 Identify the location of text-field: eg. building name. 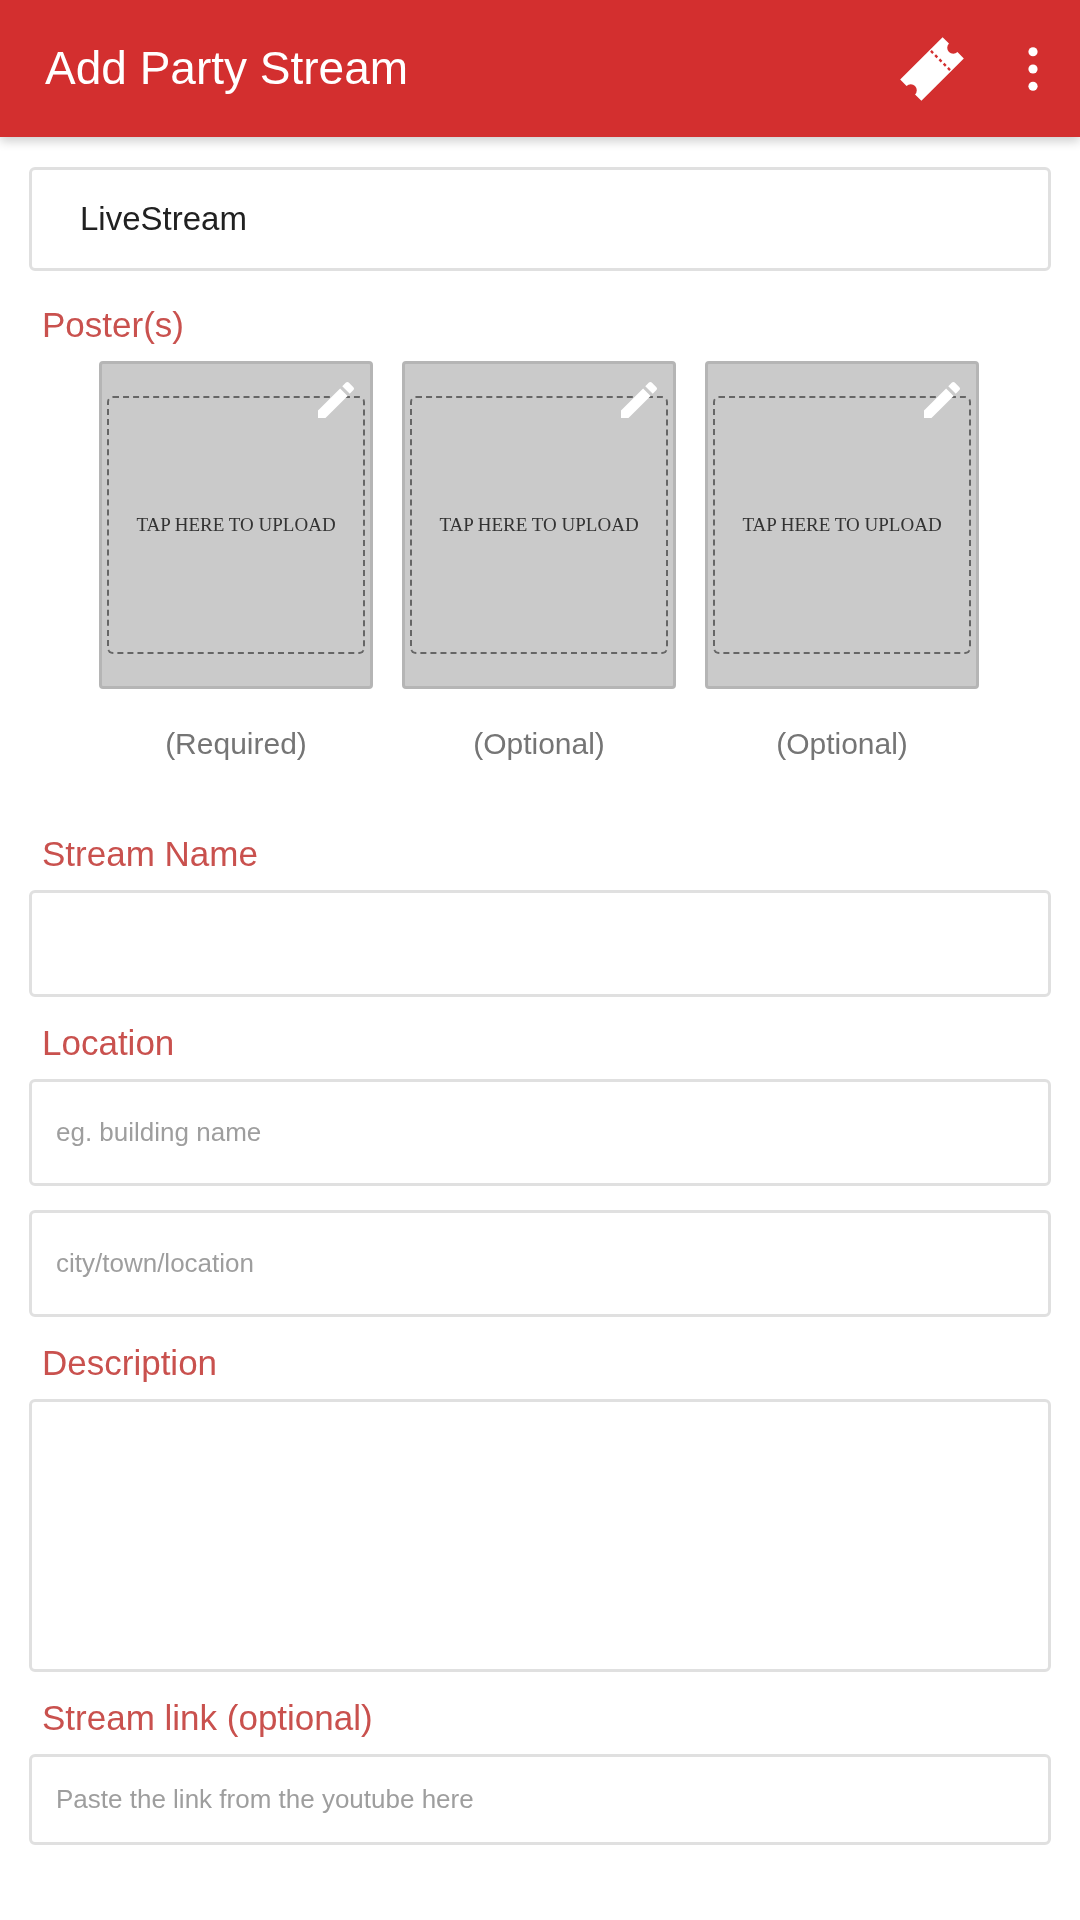
(540, 1132).